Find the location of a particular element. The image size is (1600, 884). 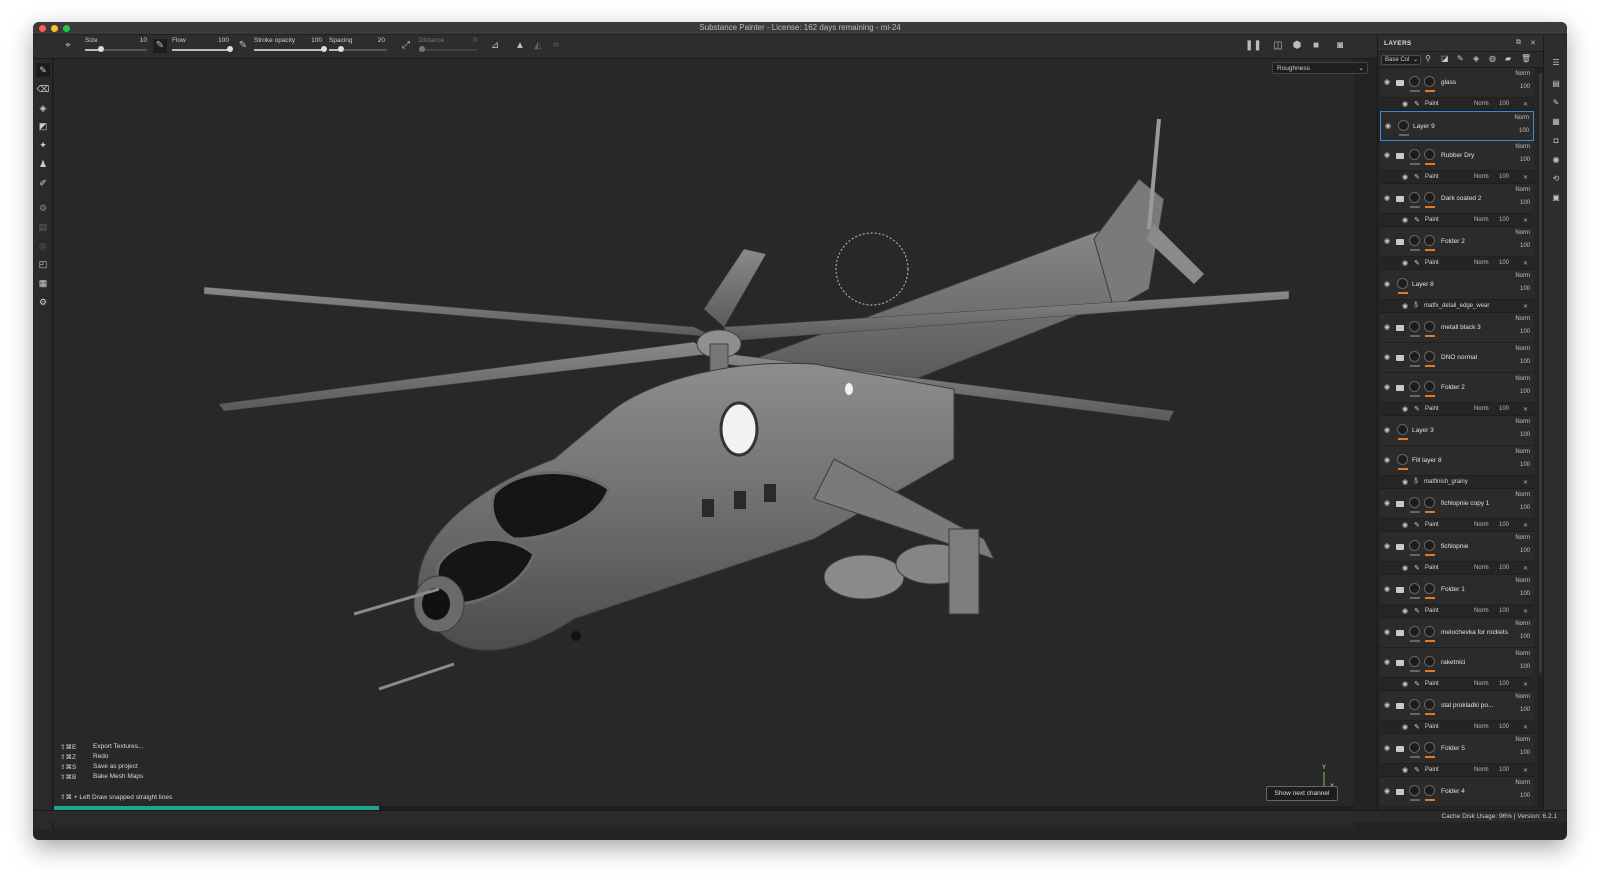

stroke-opacity-value: 100 is located at coordinates (312, 40).